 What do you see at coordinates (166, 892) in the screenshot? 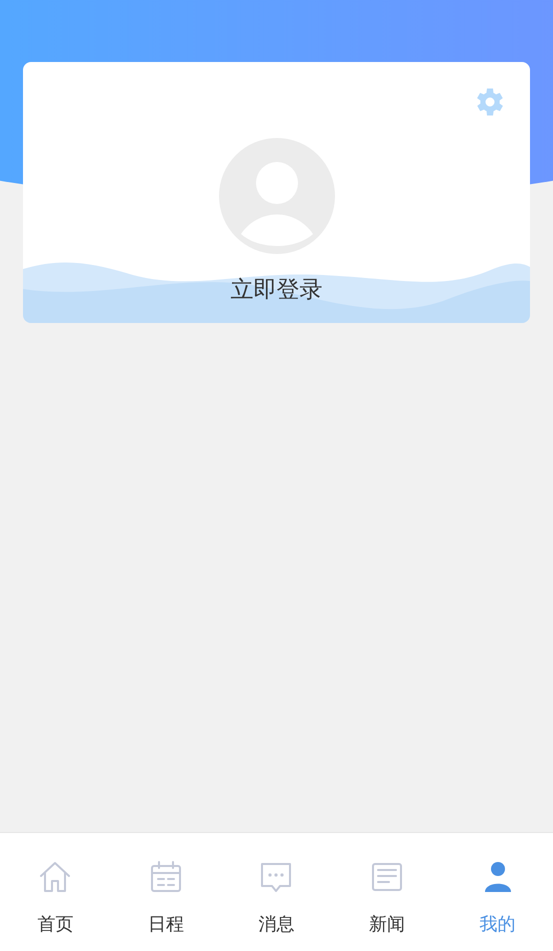
I see `tab-item: 日程` at bounding box center [166, 892].